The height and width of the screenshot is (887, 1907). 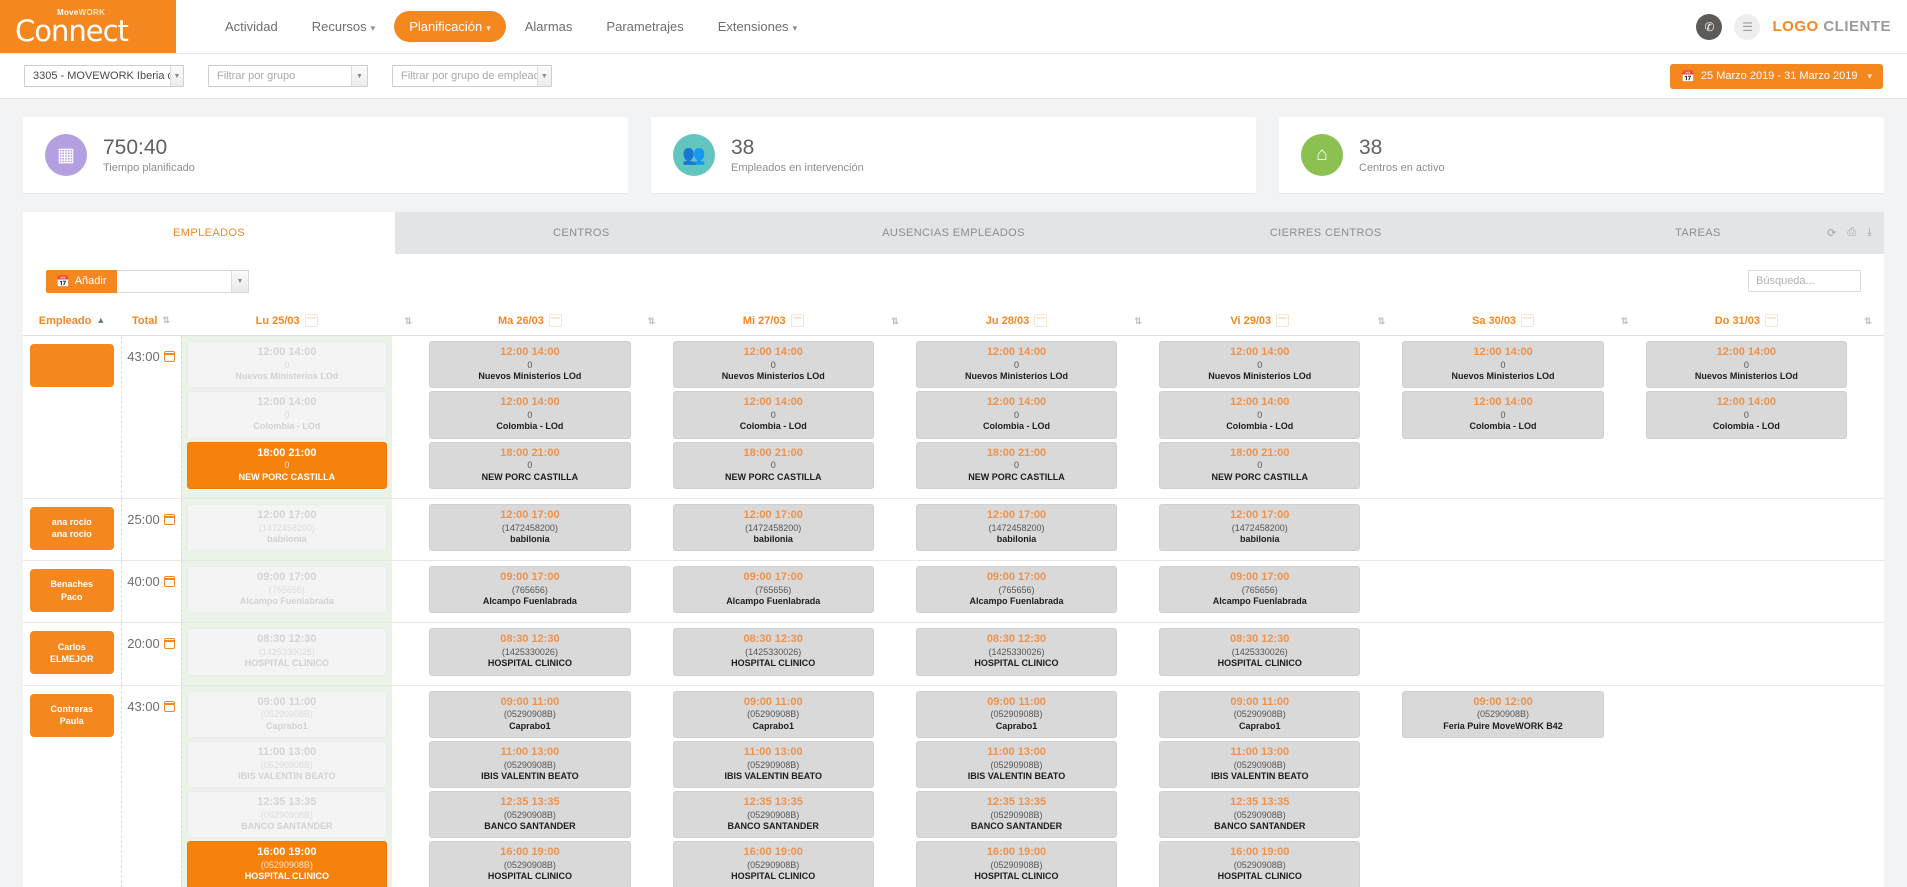 I want to click on tab-empleados: EMPLEADOS, so click(x=209, y=233).